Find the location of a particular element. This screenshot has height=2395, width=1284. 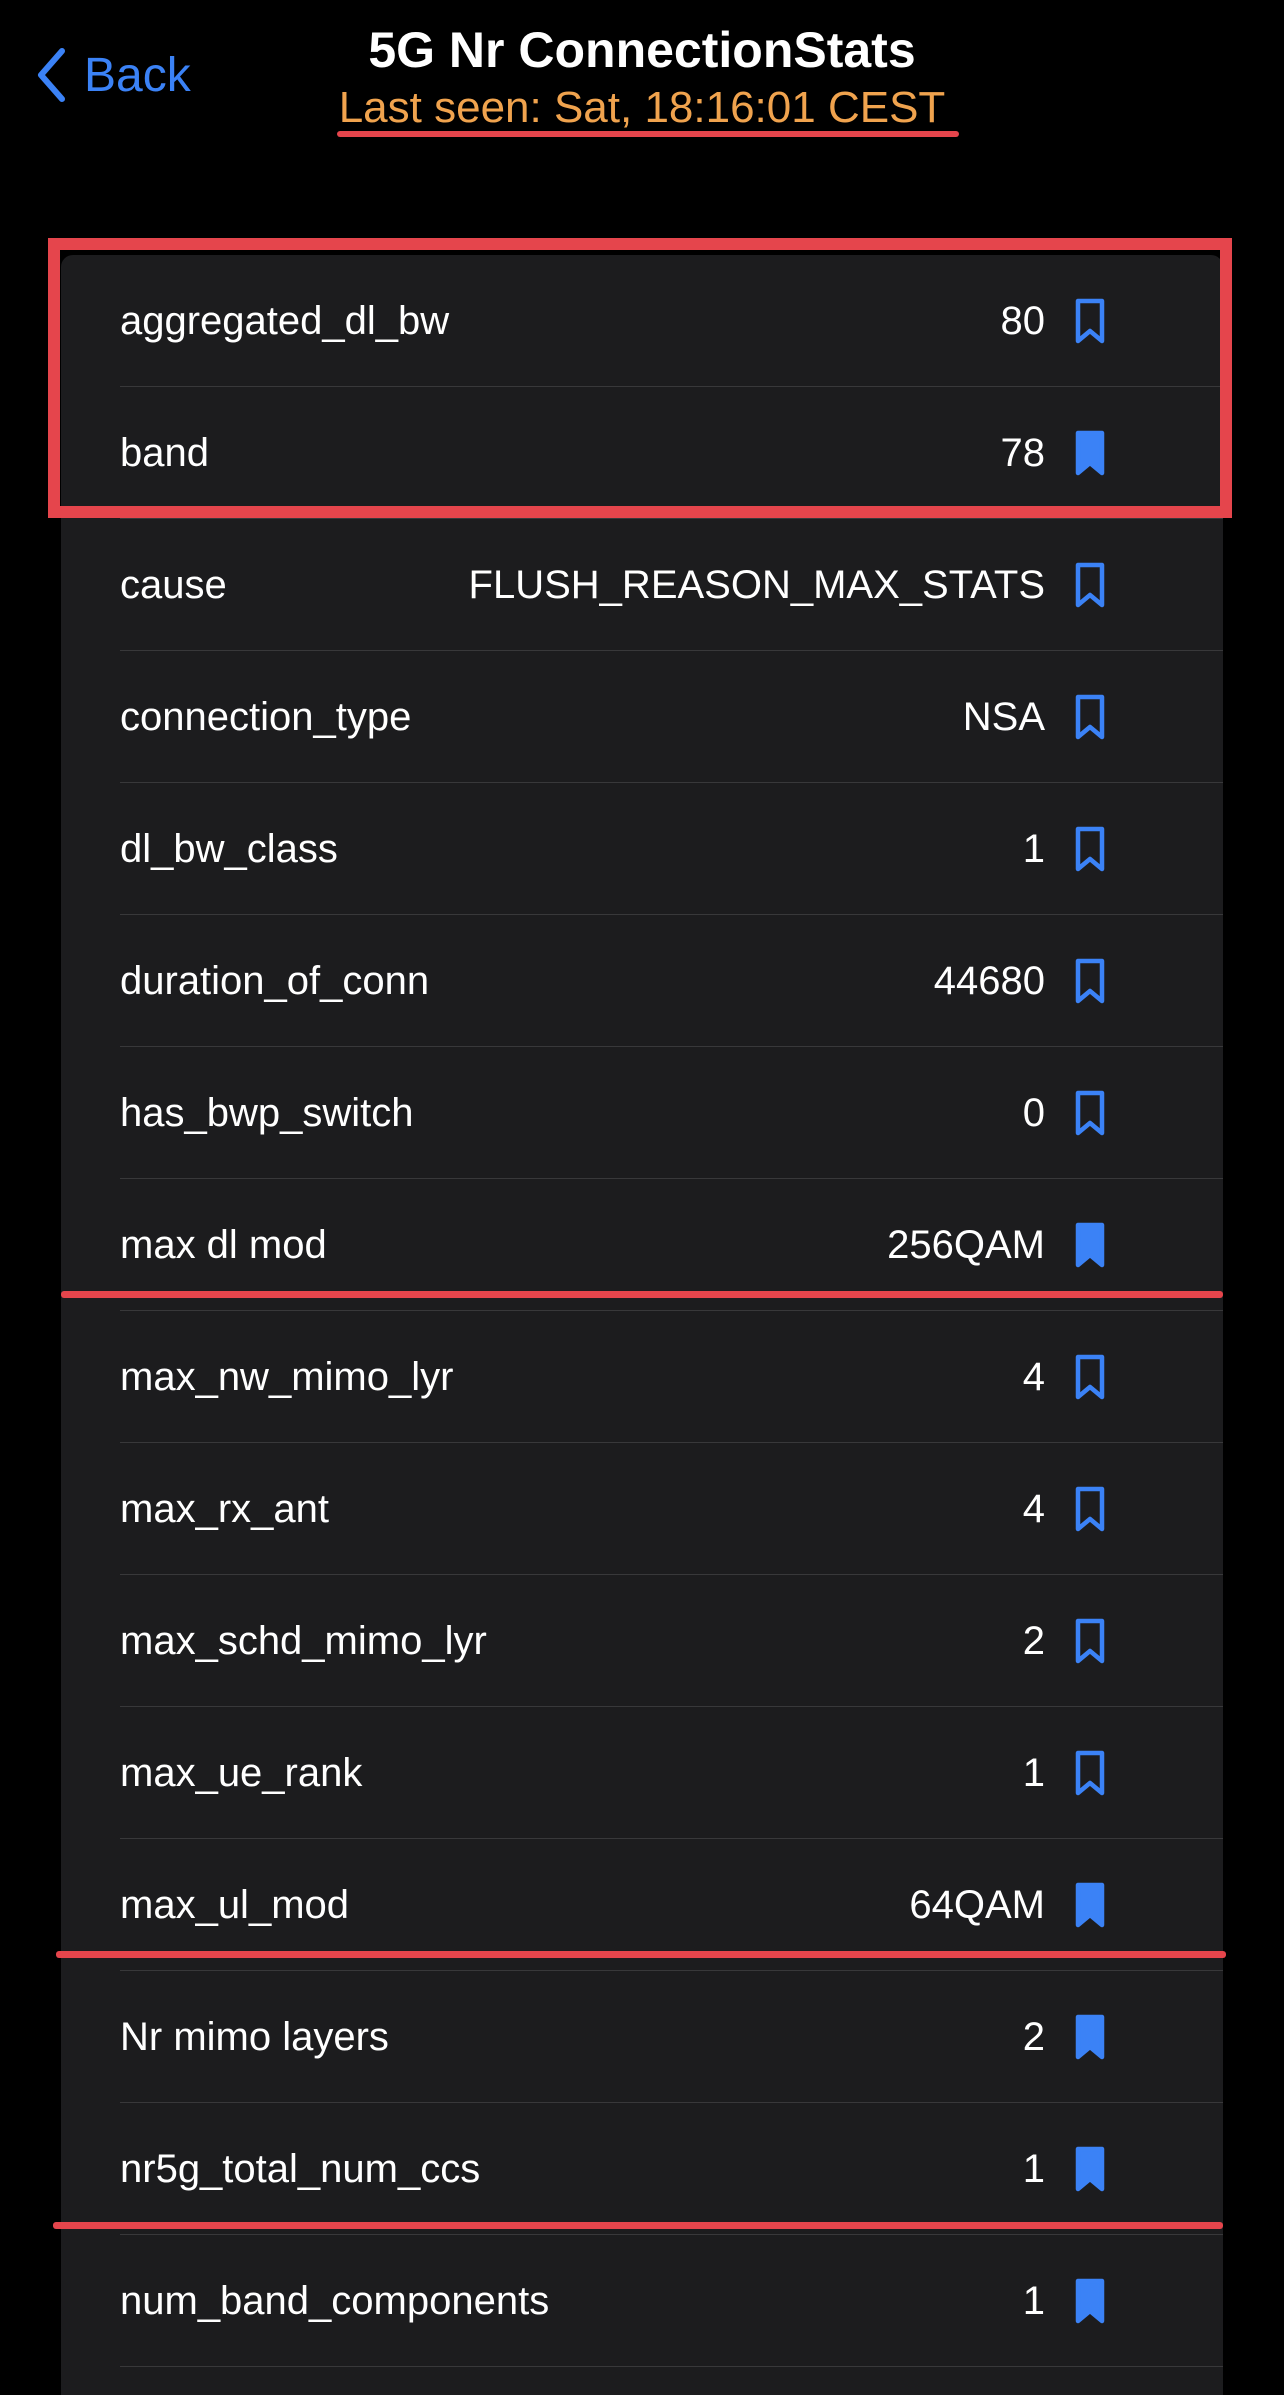

row-label: cause is located at coordinates (173, 584).